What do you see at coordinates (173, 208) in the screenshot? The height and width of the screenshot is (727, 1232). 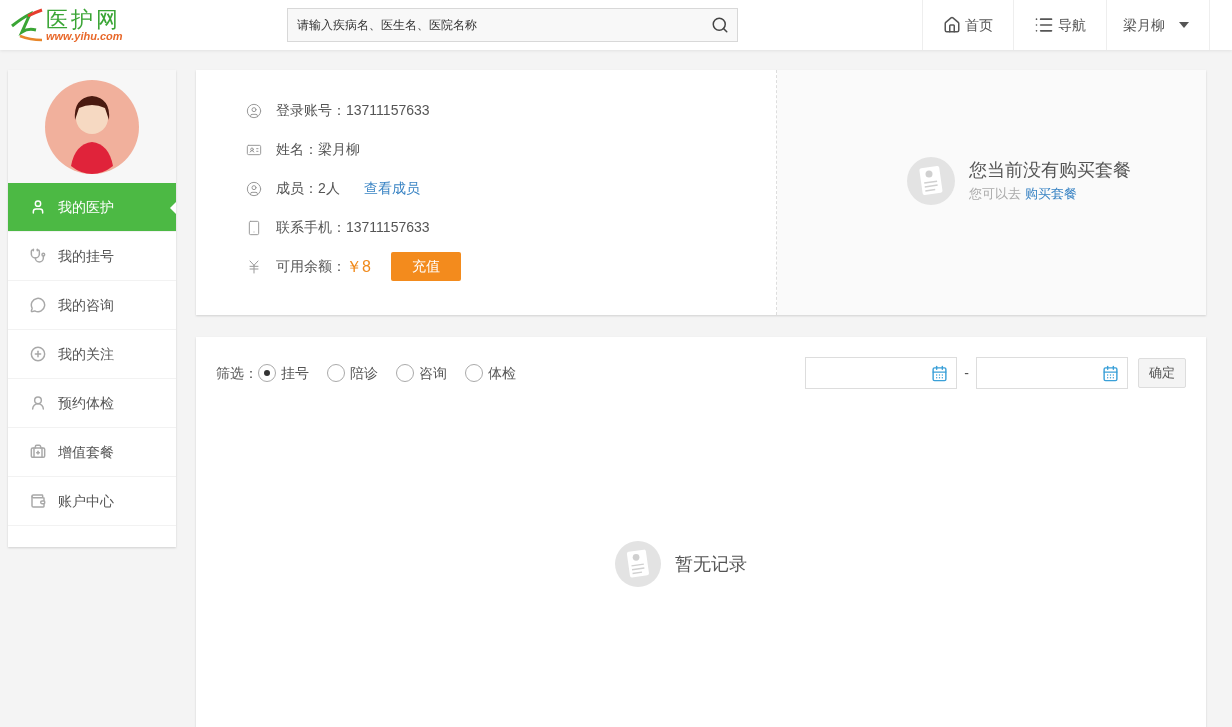 I see `pointer-notch` at bounding box center [173, 208].